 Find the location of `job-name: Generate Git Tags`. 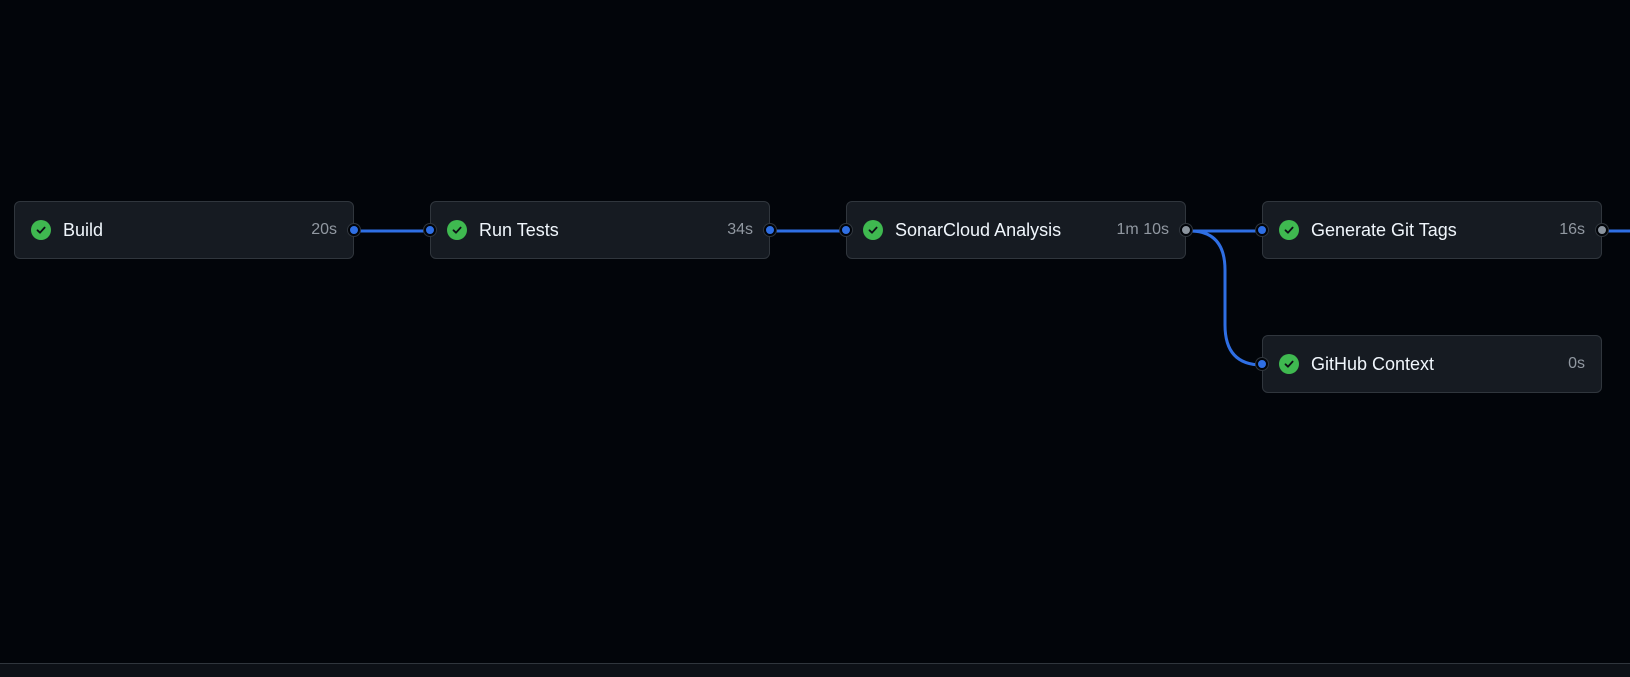

job-name: Generate Git Tags is located at coordinates (1384, 229).